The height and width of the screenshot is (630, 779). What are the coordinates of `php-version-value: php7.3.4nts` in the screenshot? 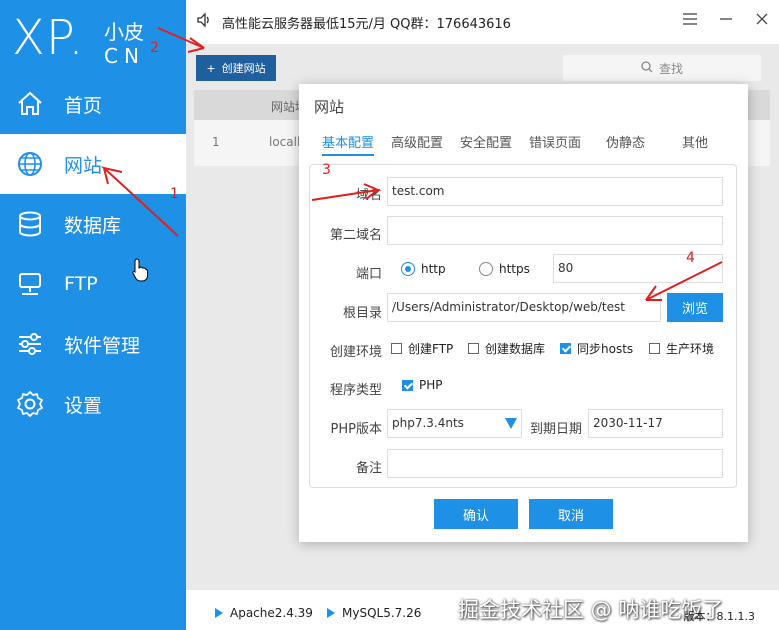 It's located at (428, 423).